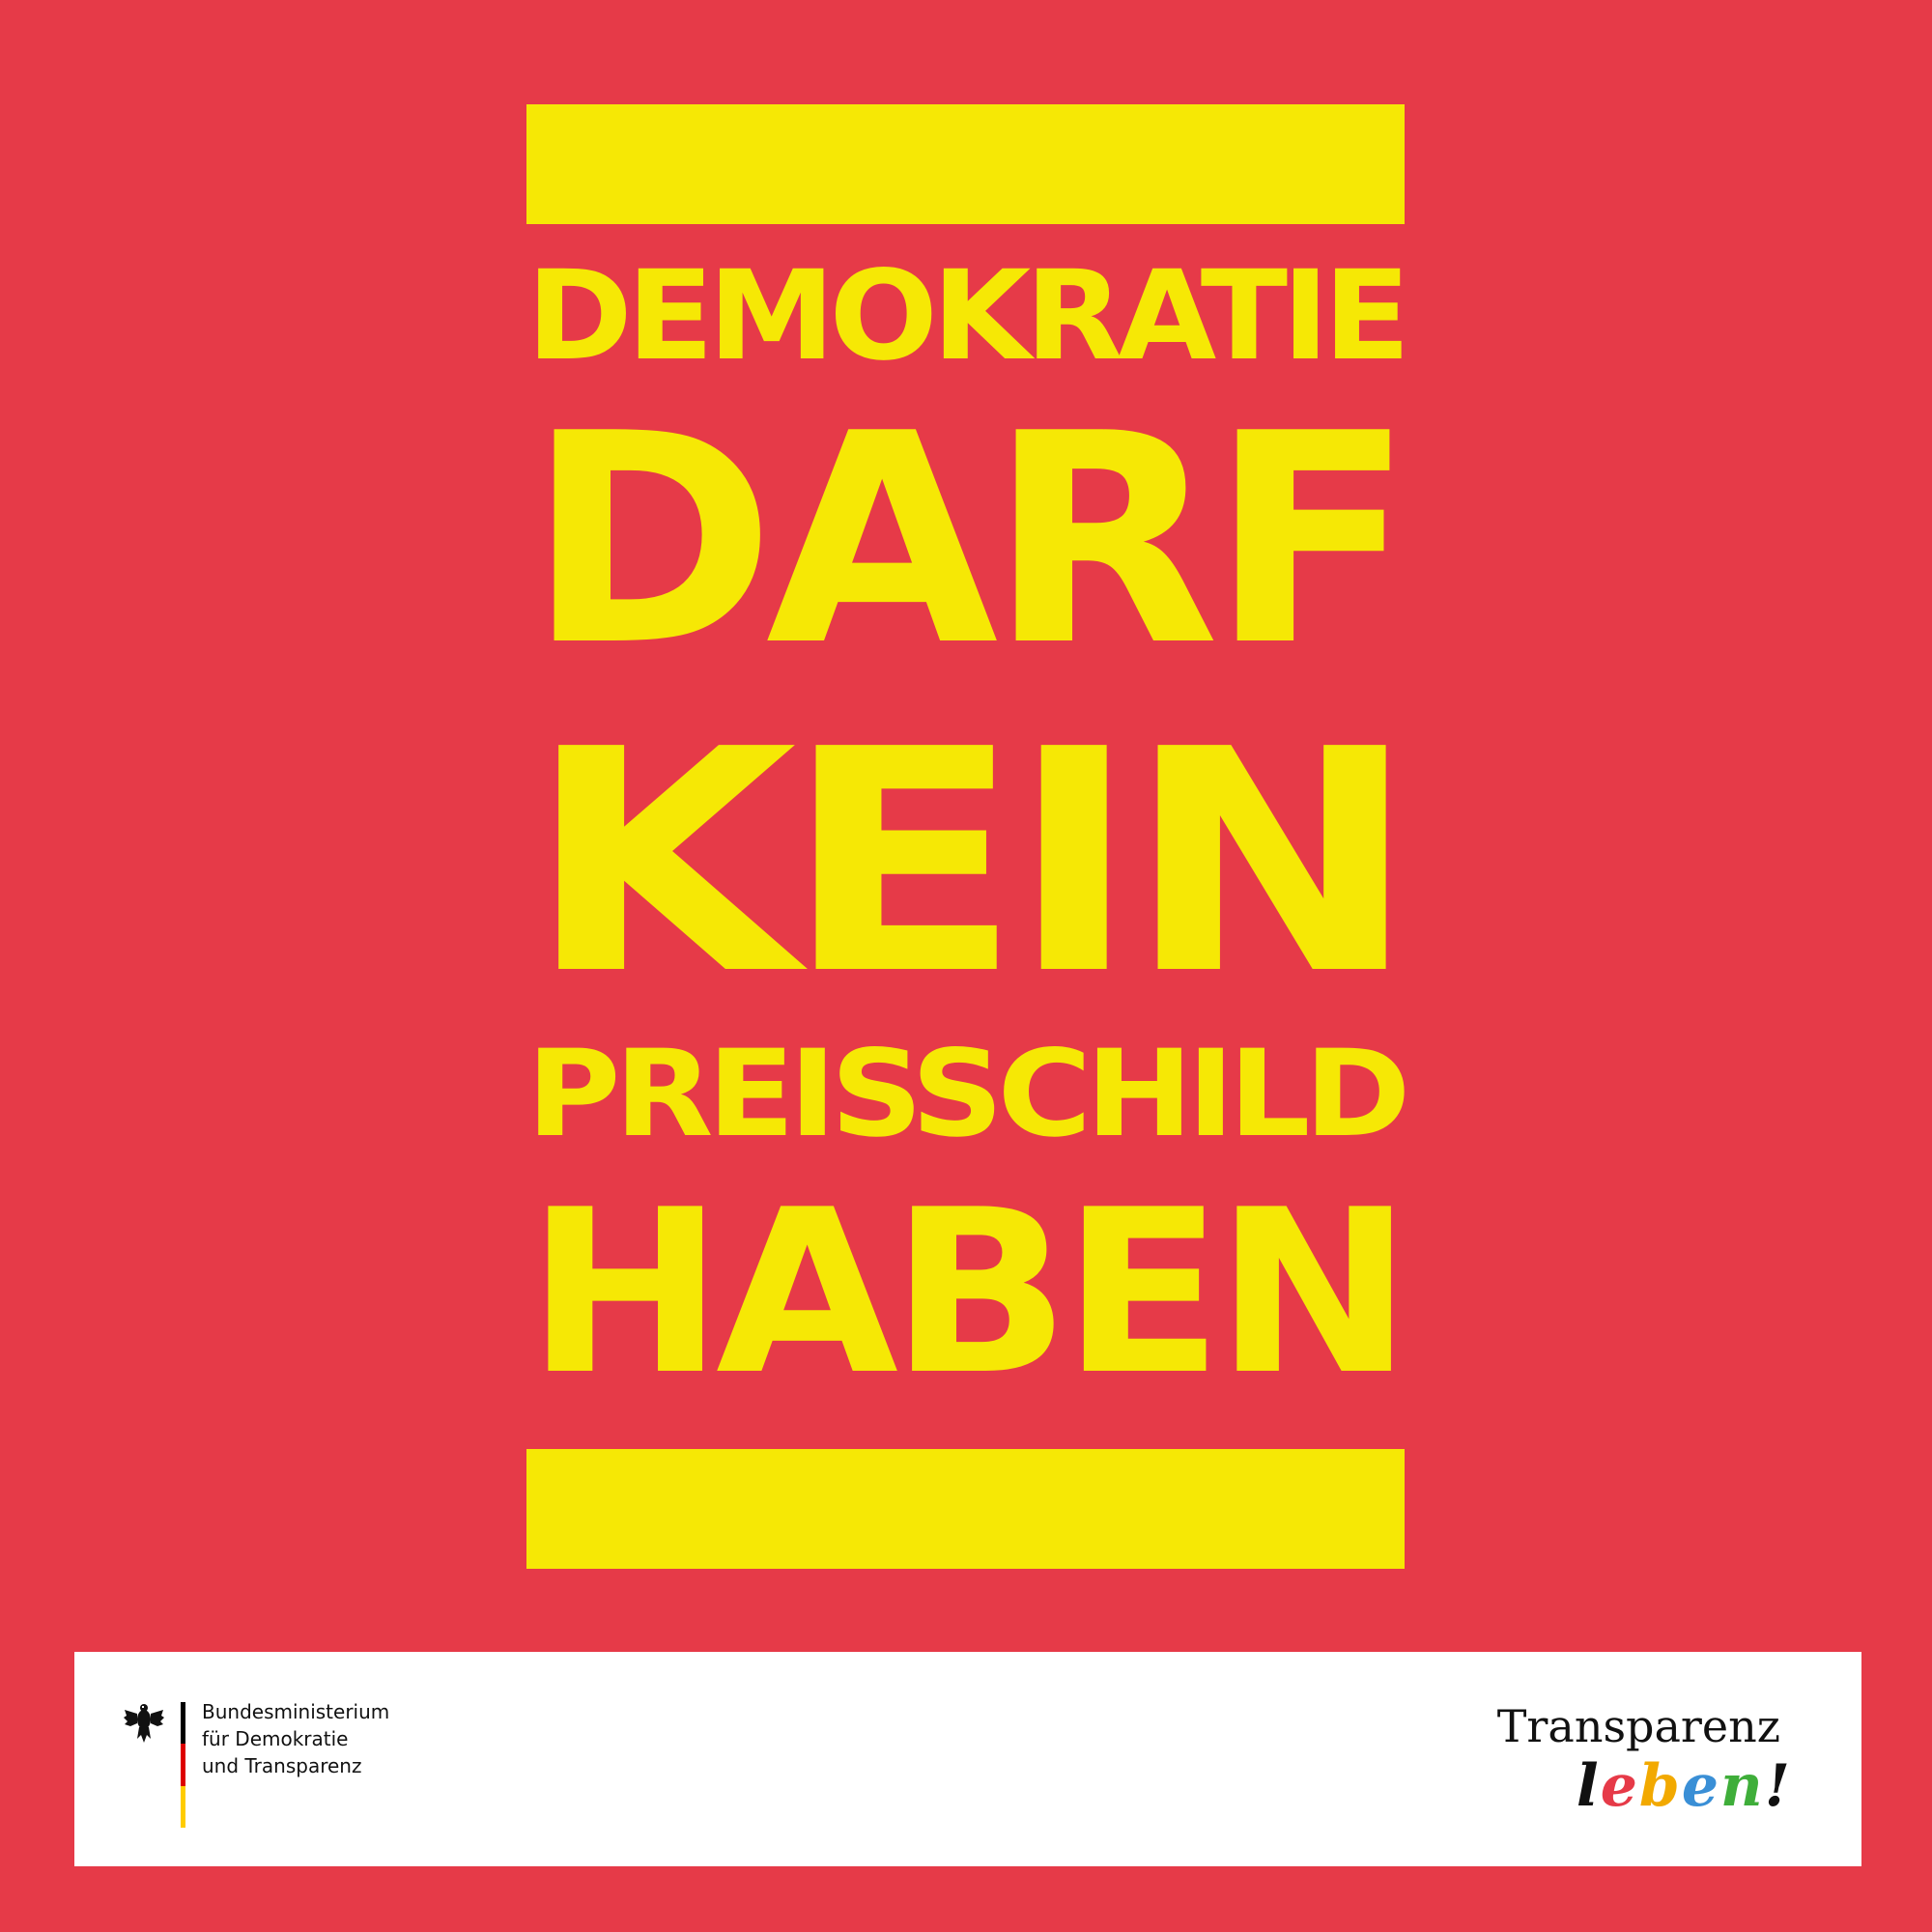 Image resolution: width=1932 pixels, height=1932 pixels. What do you see at coordinates (144, 1723) in the screenshot?
I see `federal-eagle-icon` at bounding box center [144, 1723].